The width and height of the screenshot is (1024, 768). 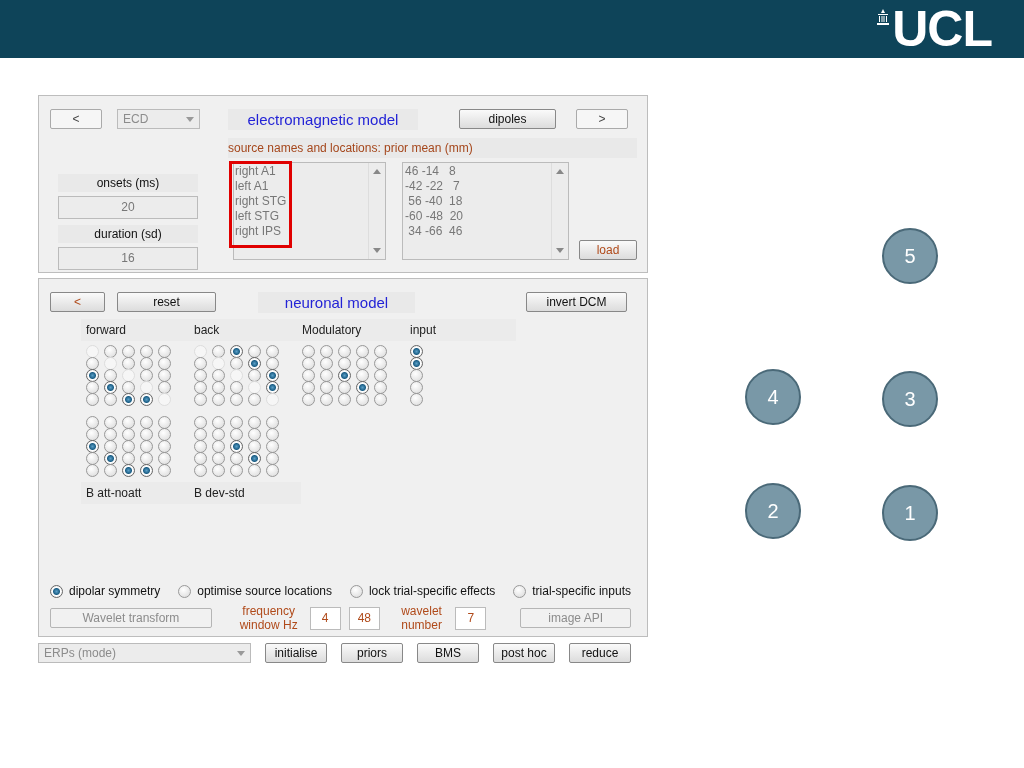 What do you see at coordinates (296, 653) in the screenshot?
I see `toolbar-button: initialise` at bounding box center [296, 653].